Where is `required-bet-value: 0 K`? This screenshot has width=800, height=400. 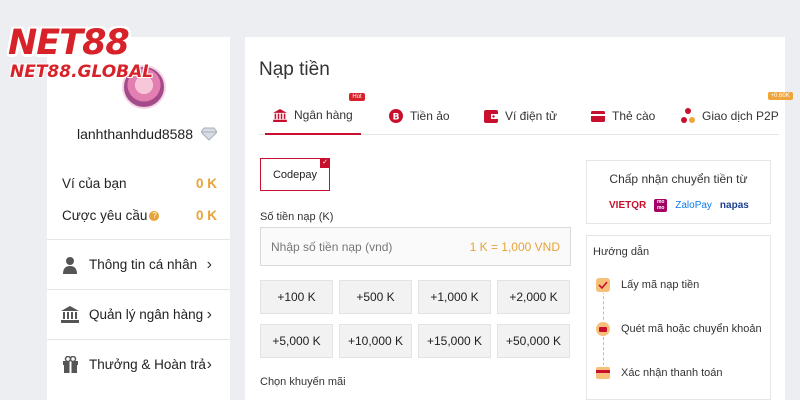
required-bet-value: 0 K is located at coordinates (206, 215).